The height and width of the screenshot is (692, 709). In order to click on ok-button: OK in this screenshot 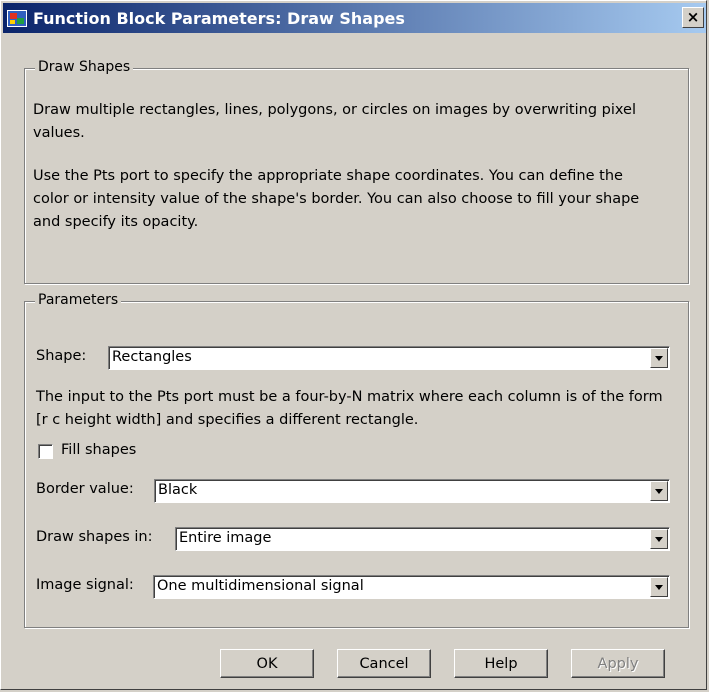, I will do `click(267, 663)`.